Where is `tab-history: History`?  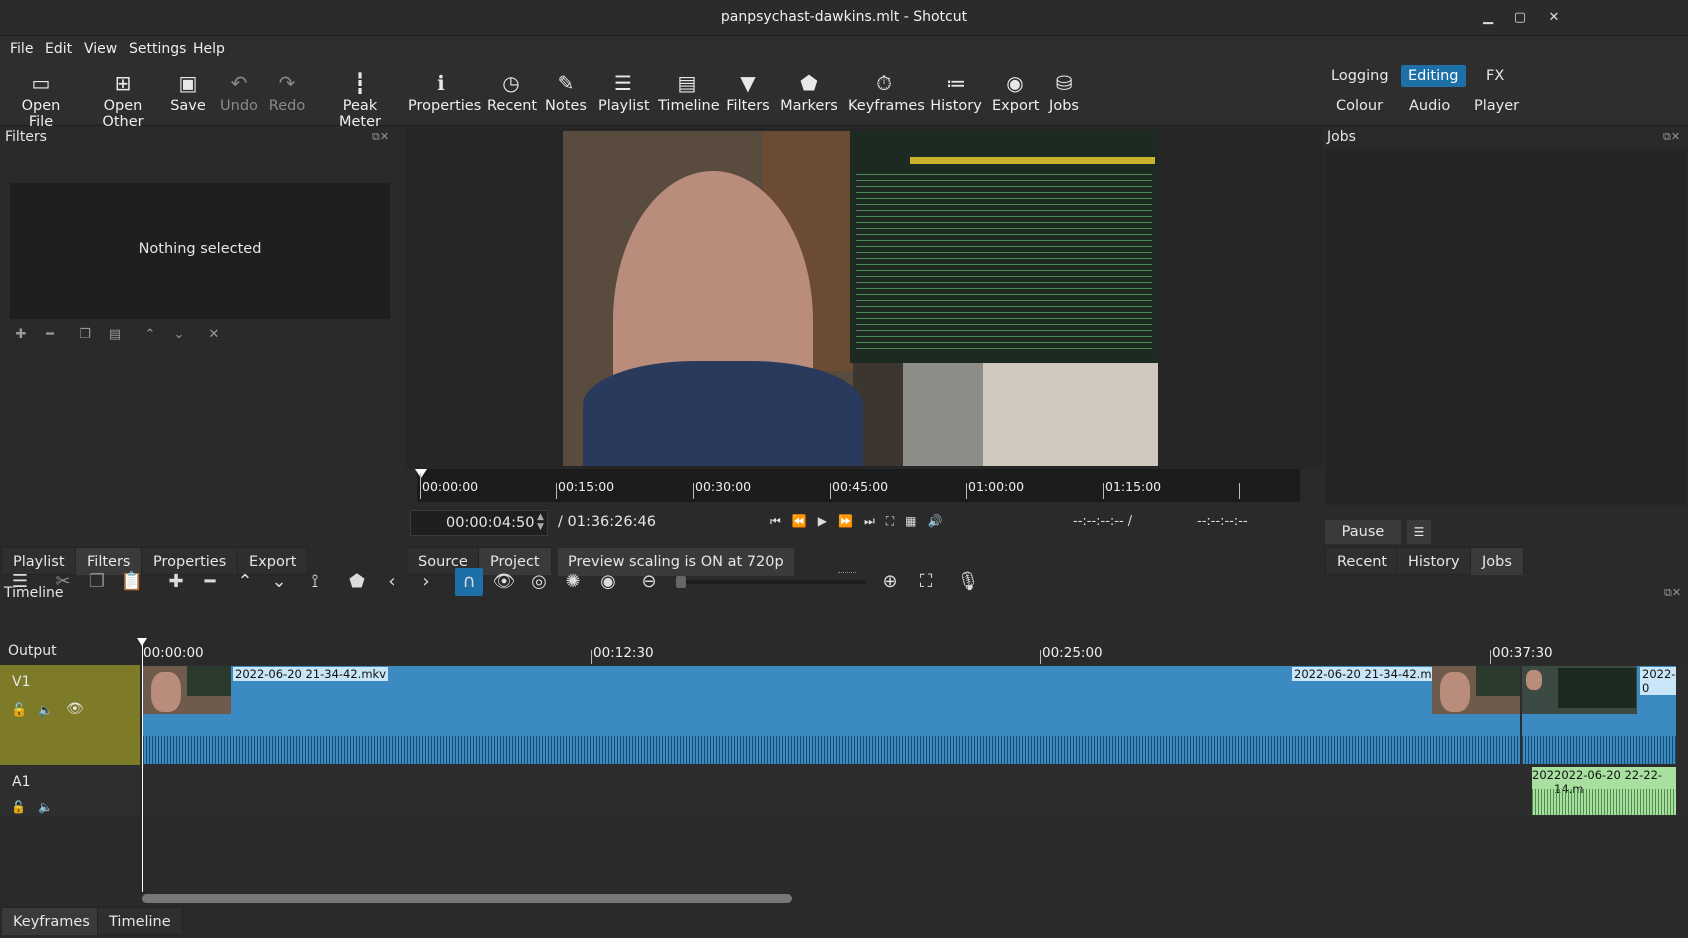
tab-history: History is located at coordinates (1434, 561).